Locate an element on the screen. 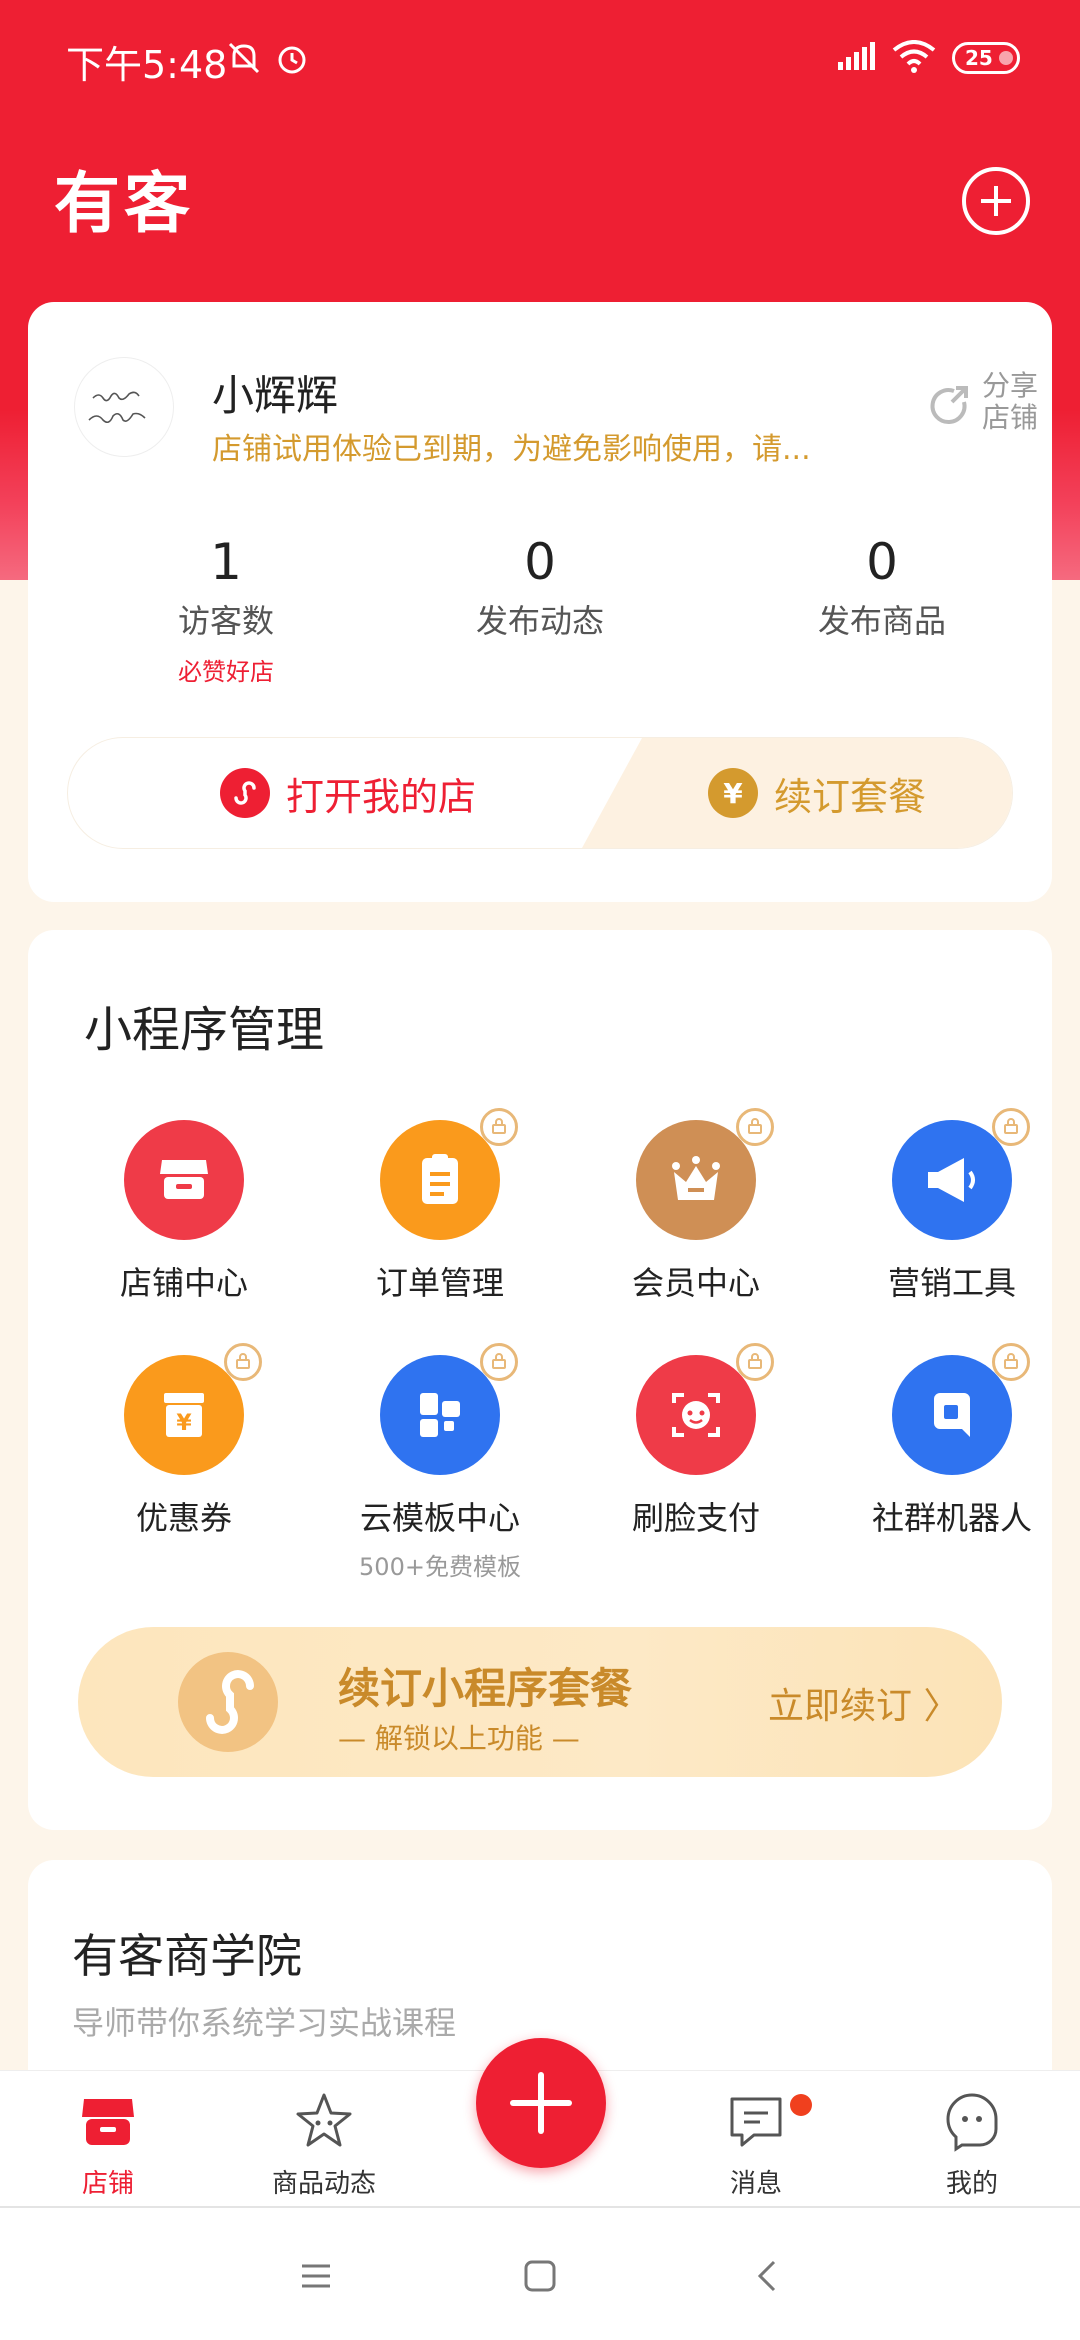  tile-coupons: ¥ 优惠券 is located at coordinates (184, 1441).